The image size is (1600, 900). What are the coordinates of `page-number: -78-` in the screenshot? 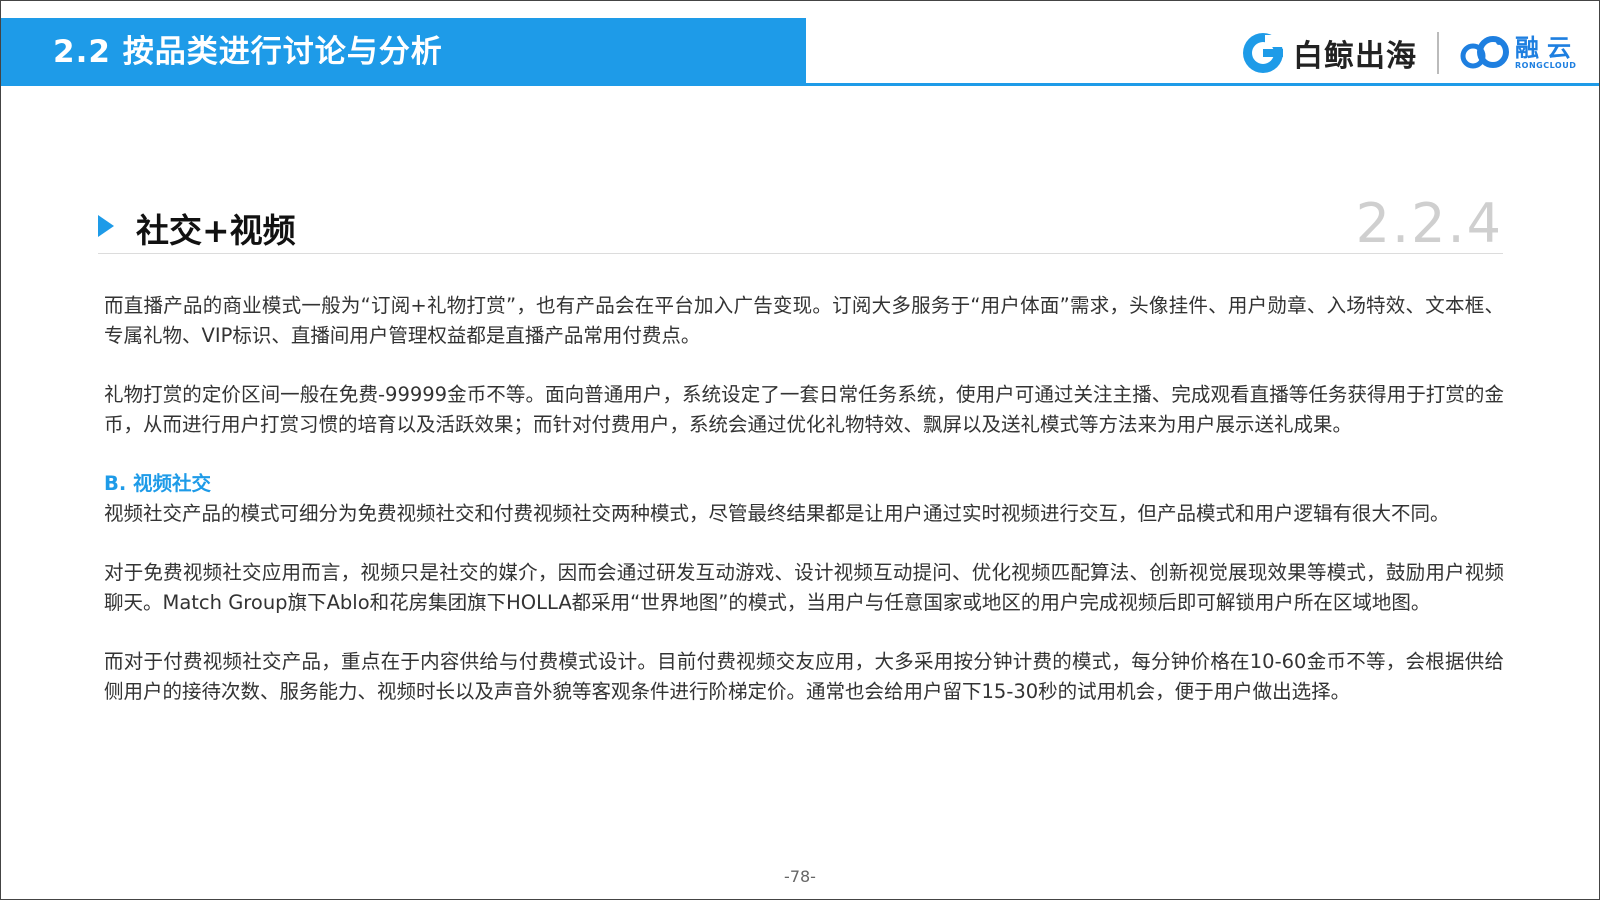 It's located at (800, 876).